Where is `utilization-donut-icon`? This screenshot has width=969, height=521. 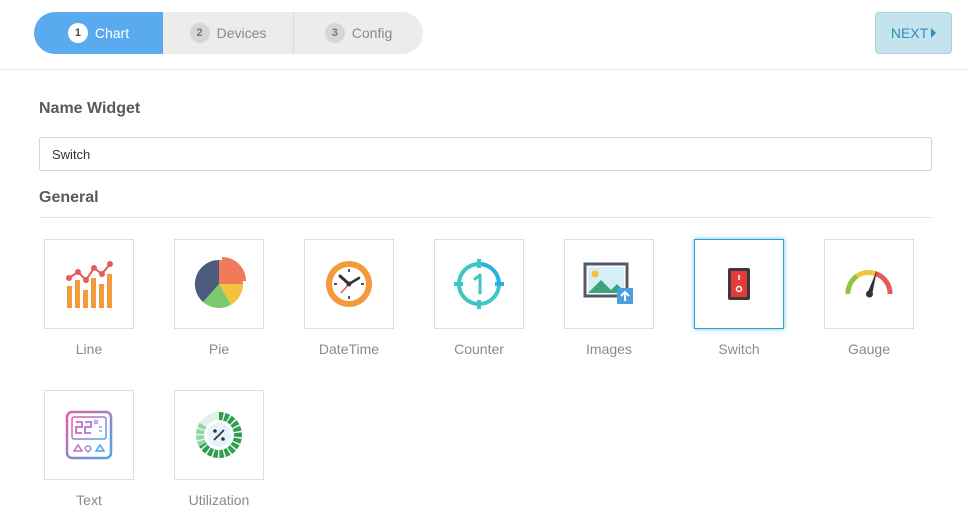
utilization-donut-icon is located at coordinates (219, 435).